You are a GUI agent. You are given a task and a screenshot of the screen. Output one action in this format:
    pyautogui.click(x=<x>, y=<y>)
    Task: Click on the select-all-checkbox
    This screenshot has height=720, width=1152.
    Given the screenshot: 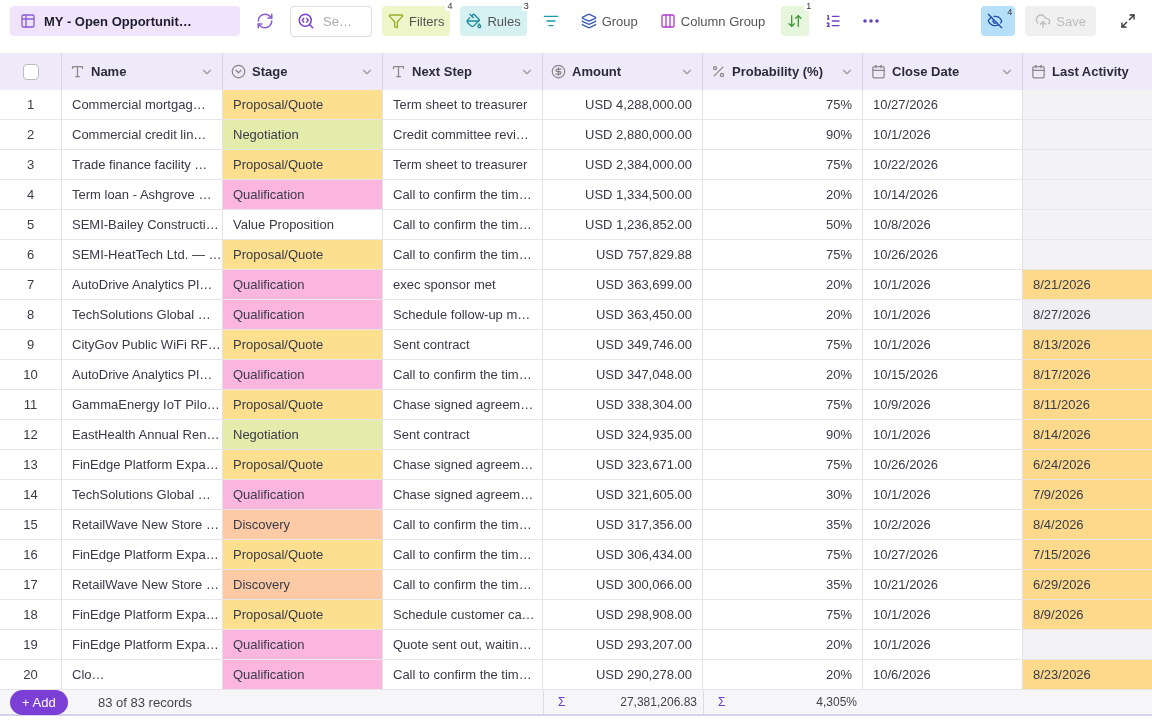 What is the action you would take?
    pyautogui.click(x=30, y=71)
    